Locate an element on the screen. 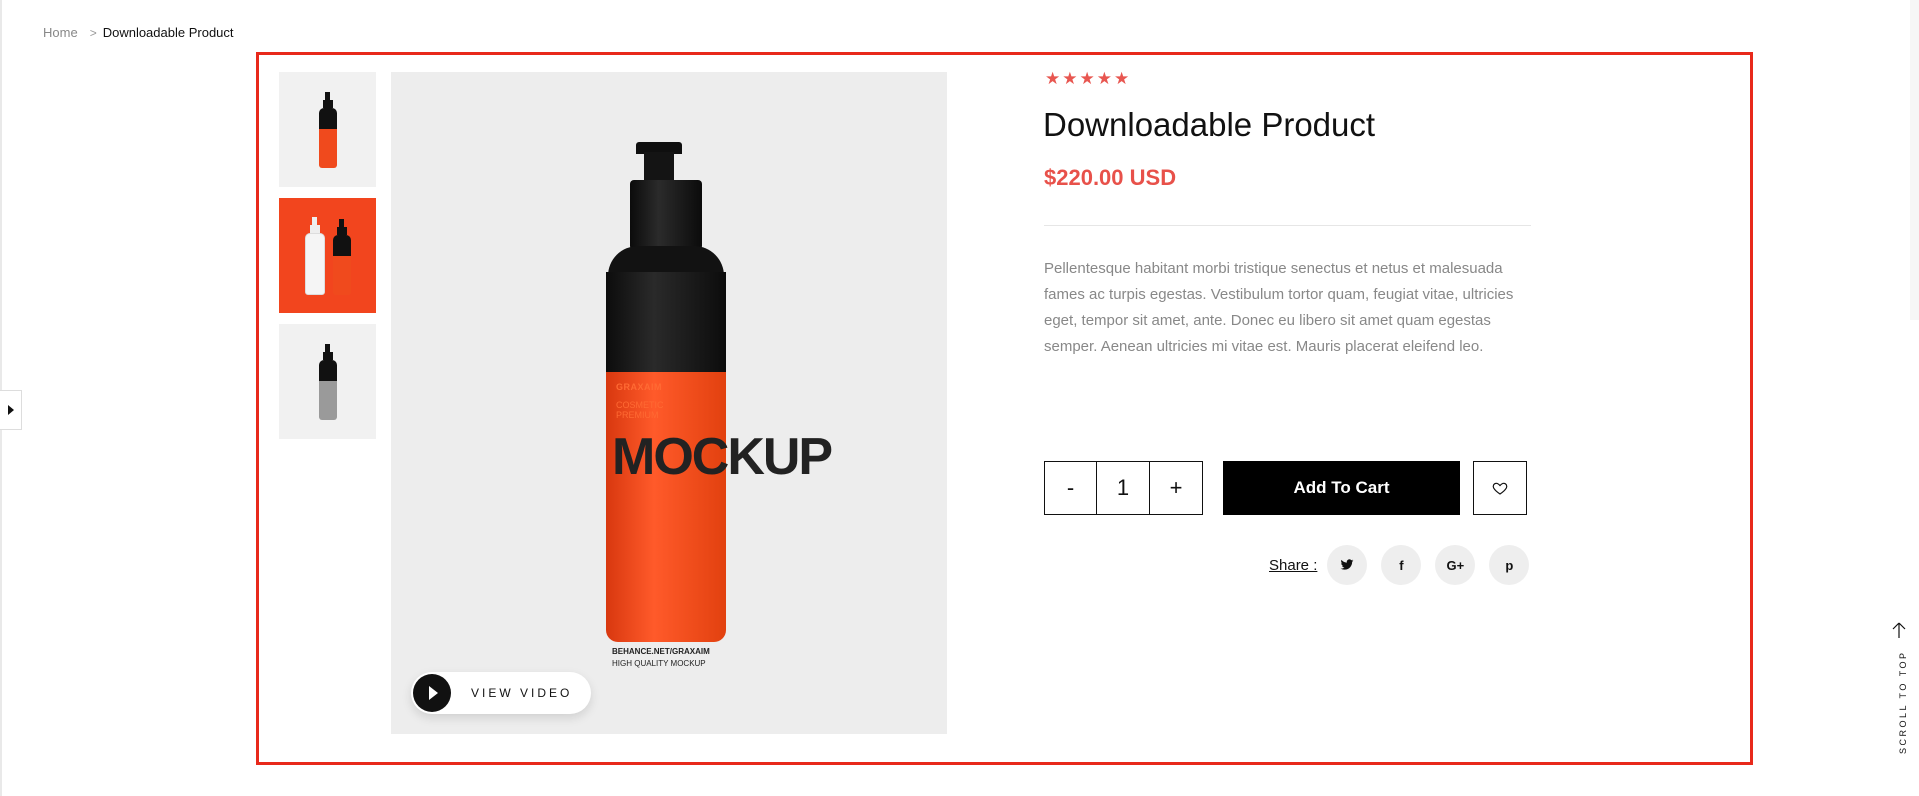 The image size is (1919, 796). side-panel-toggle is located at coordinates (11, 410).